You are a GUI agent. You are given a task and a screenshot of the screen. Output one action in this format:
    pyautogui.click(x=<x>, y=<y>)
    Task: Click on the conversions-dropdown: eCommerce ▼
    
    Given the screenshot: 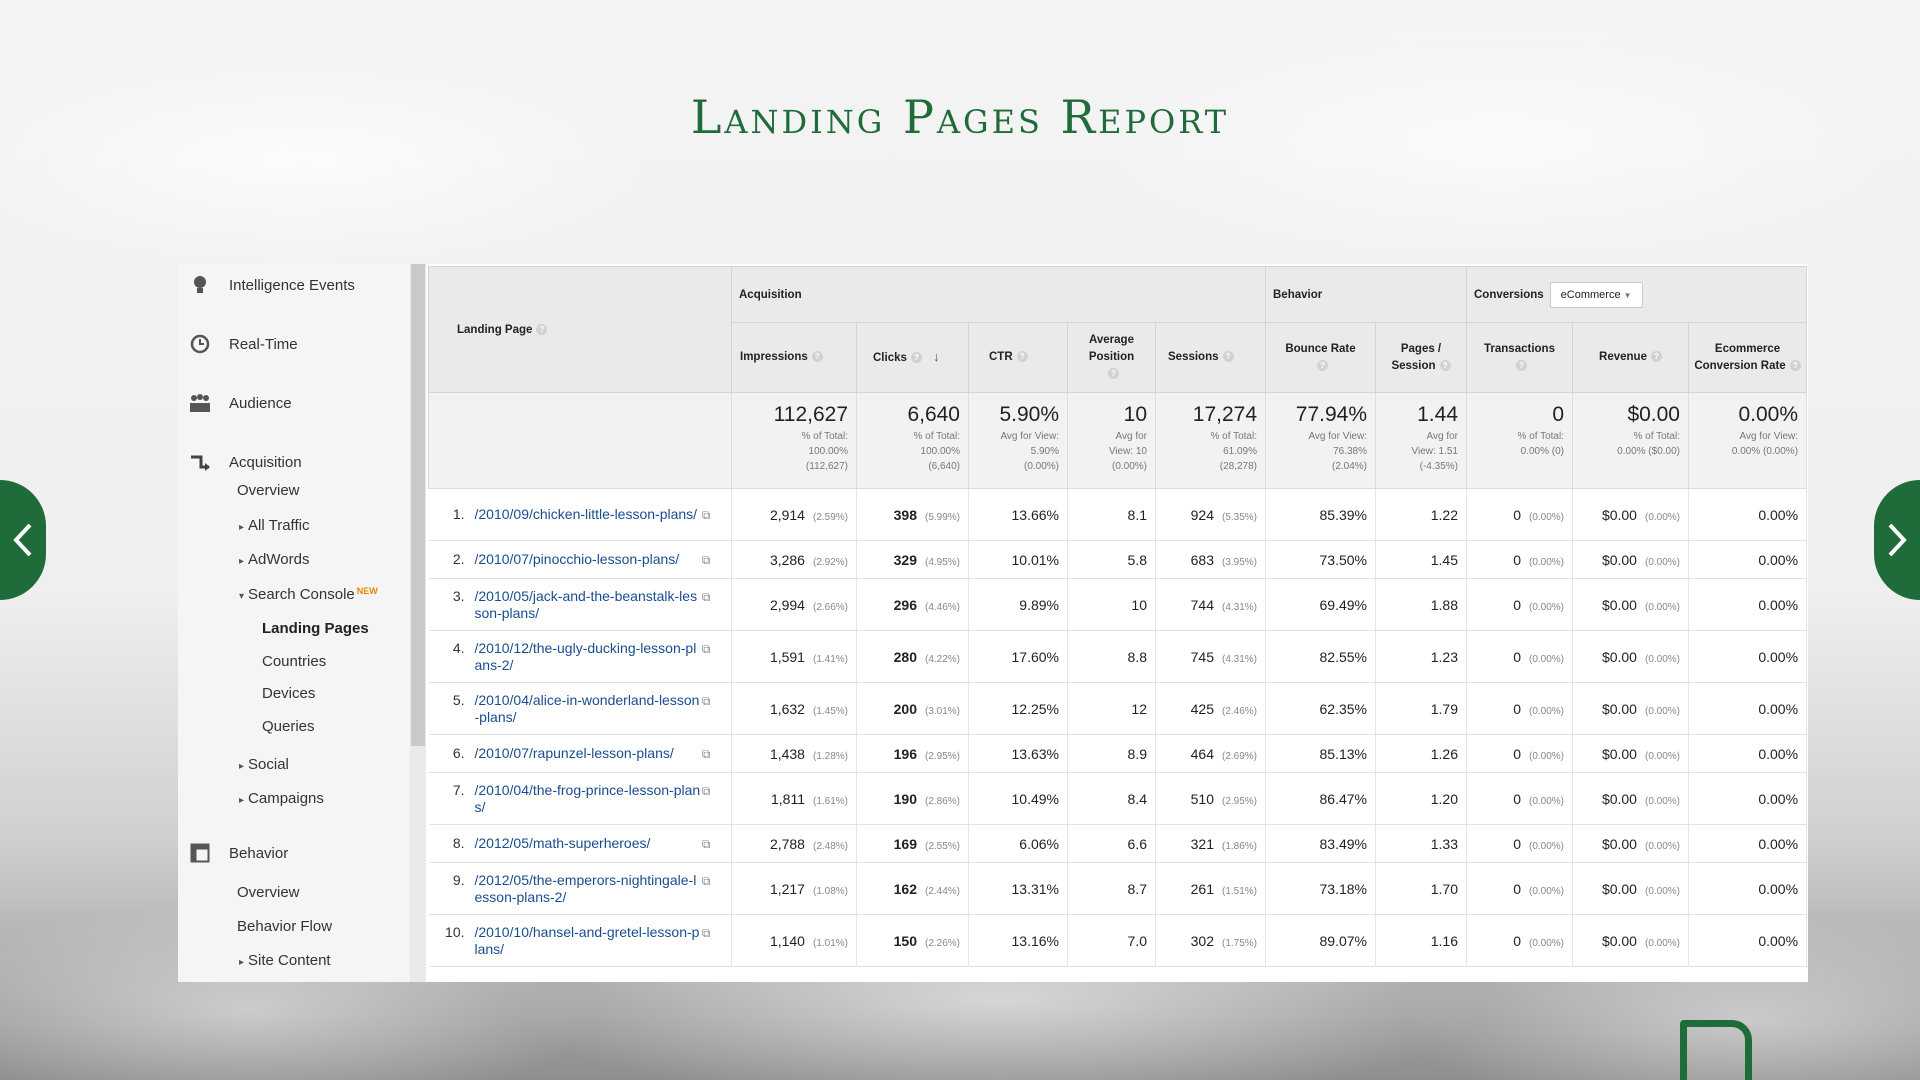 What is the action you would take?
    pyautogui.click(x=1596, y=294)
    